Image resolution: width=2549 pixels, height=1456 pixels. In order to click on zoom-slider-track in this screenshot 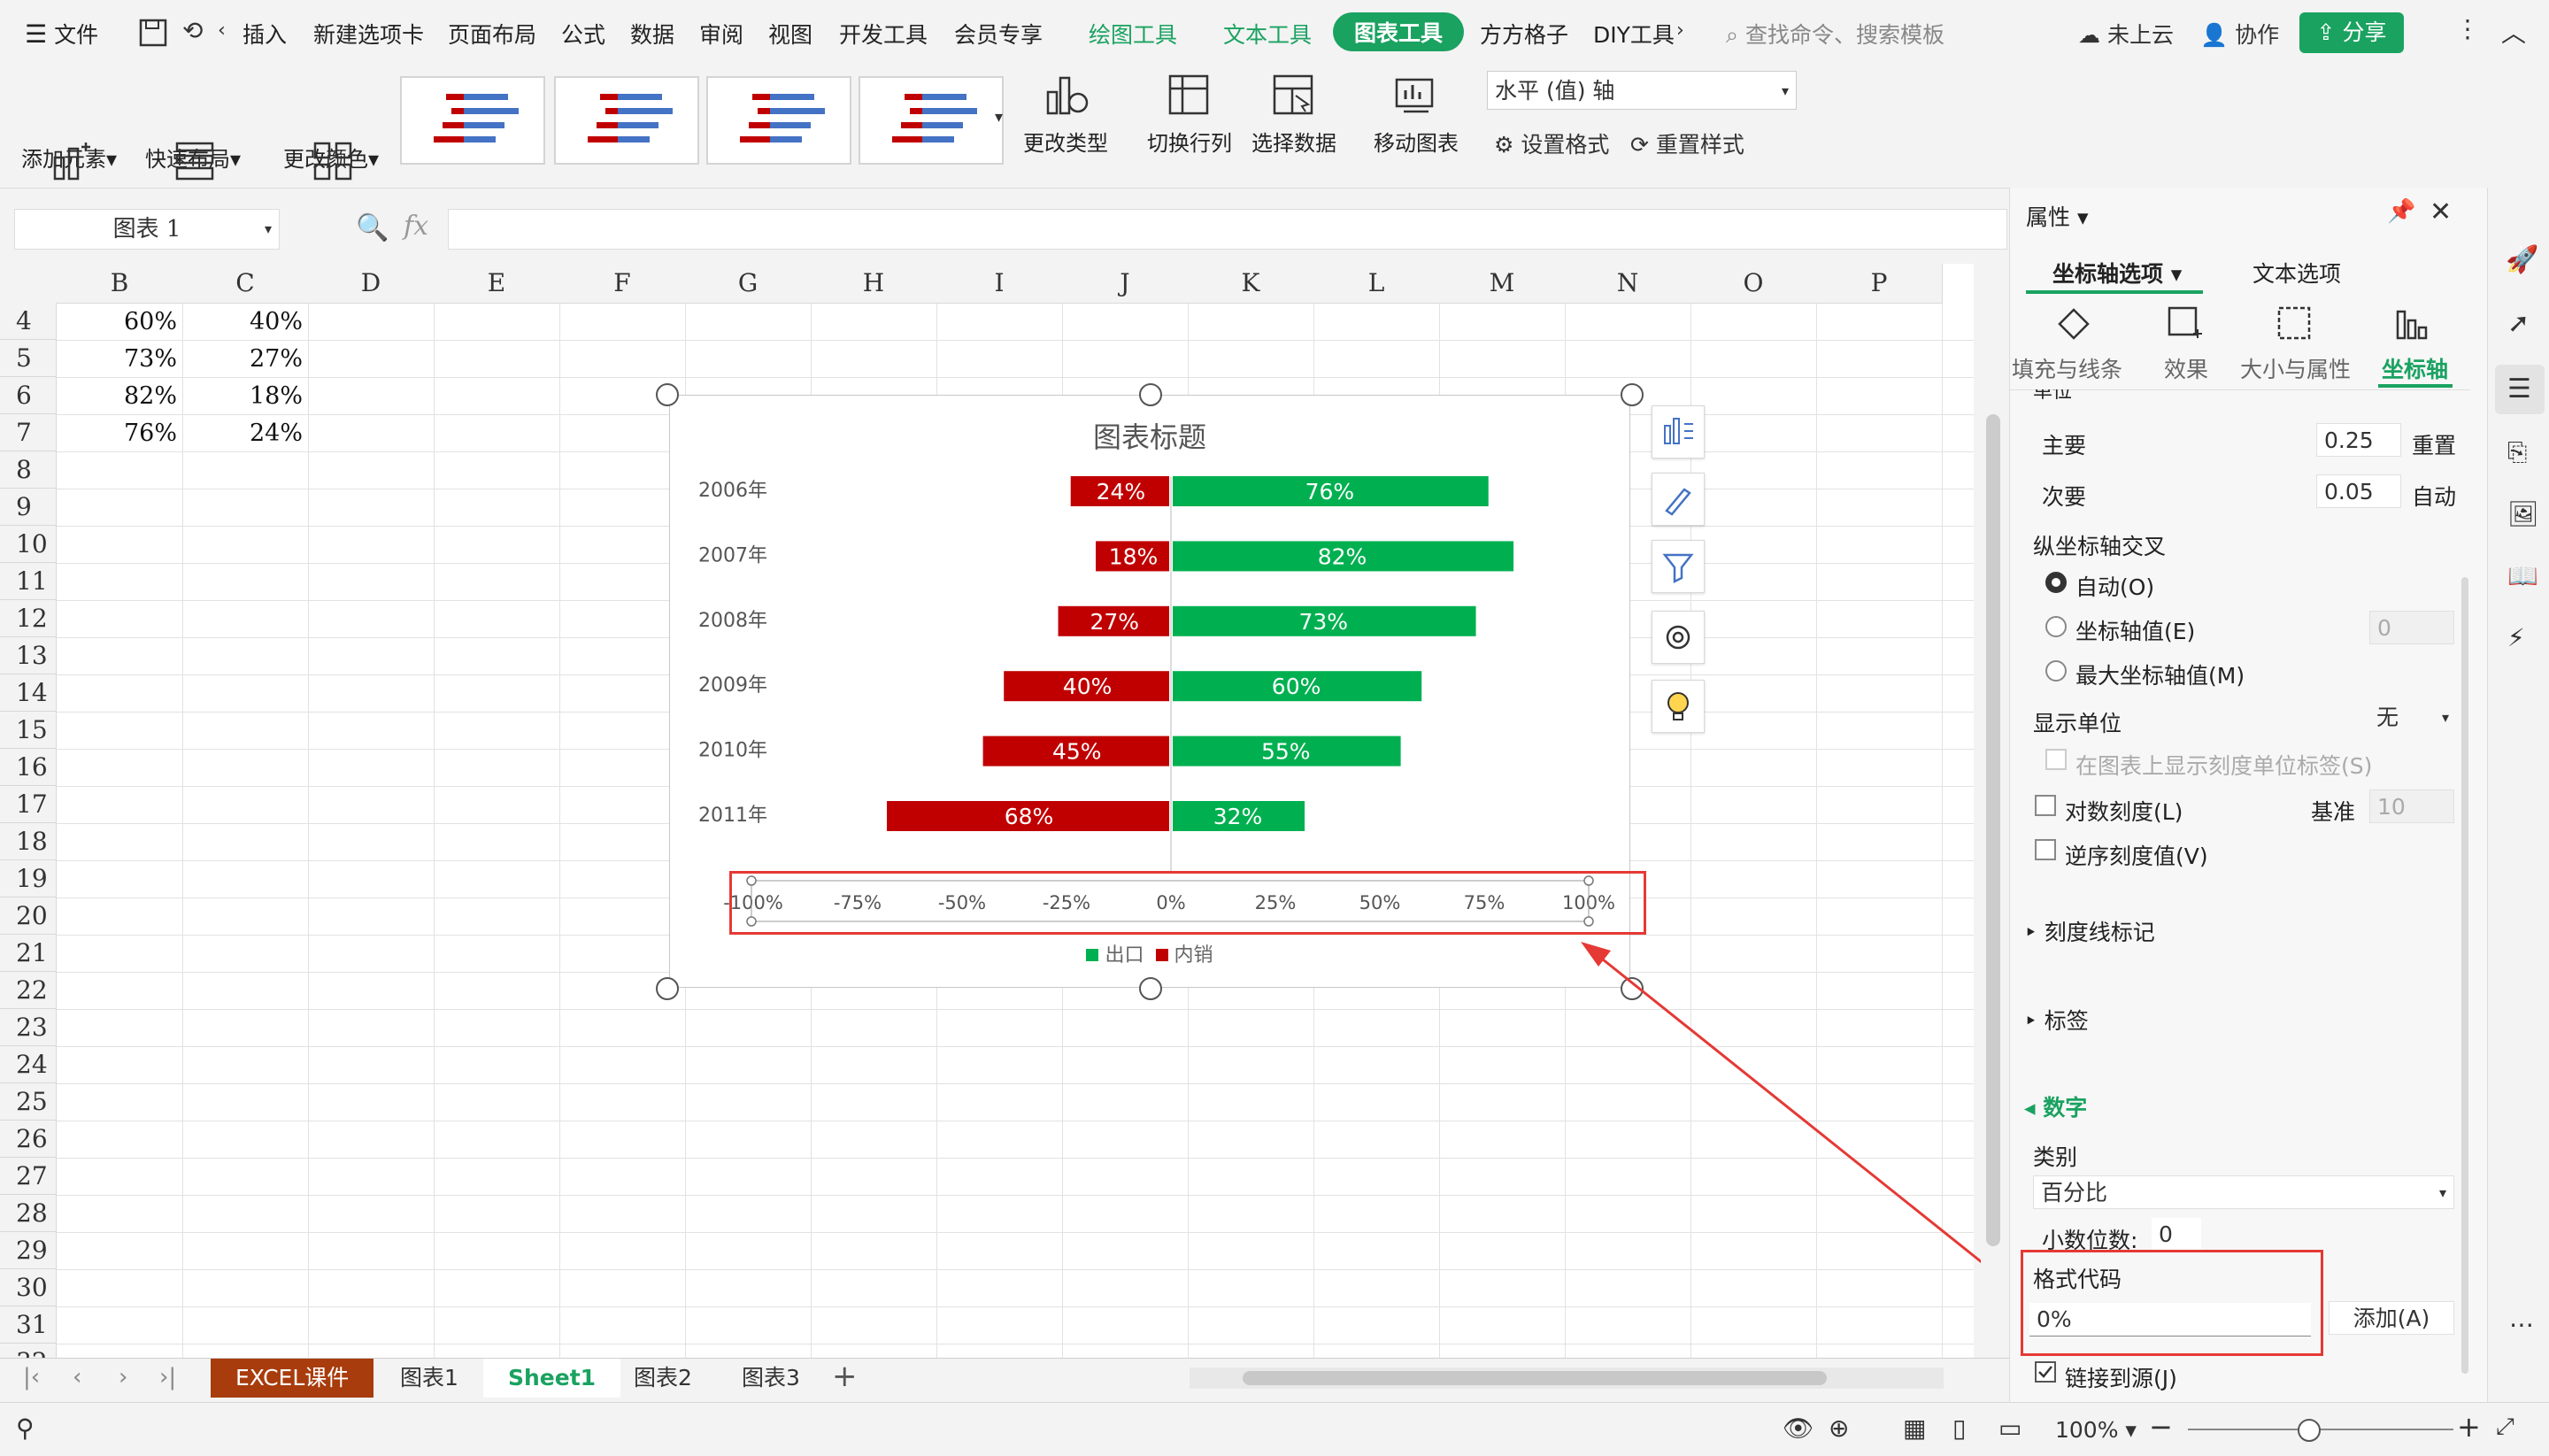, I will do `click(2321, 1429)`.